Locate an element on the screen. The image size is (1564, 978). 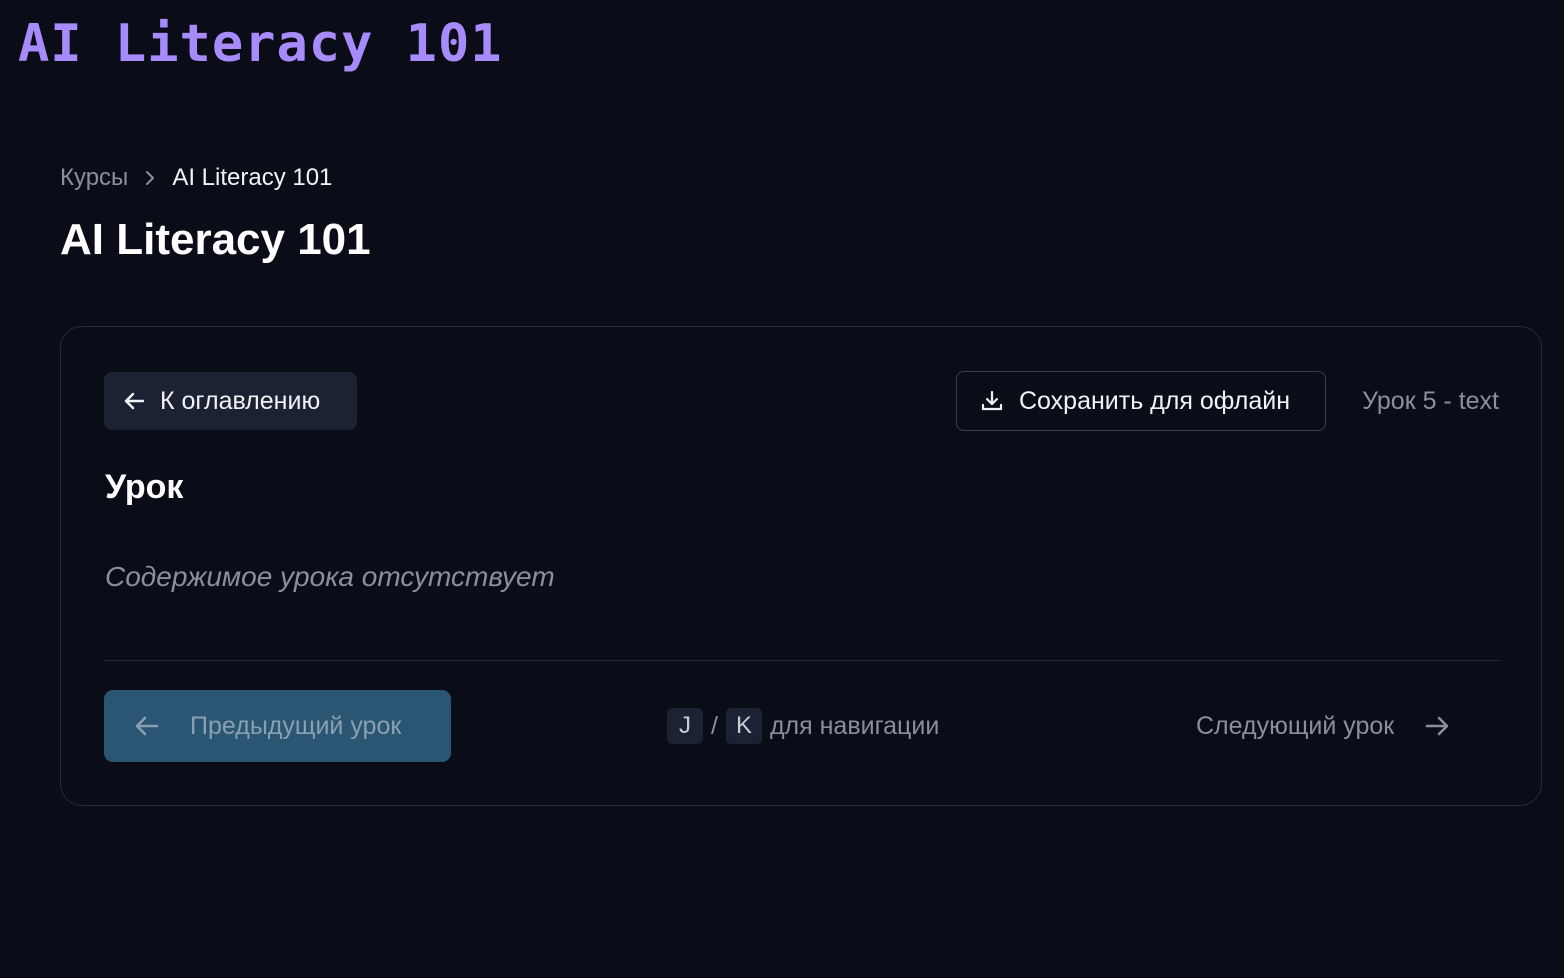
next-lesson-label: Следующий урок is located at coordinates (1295, 725).